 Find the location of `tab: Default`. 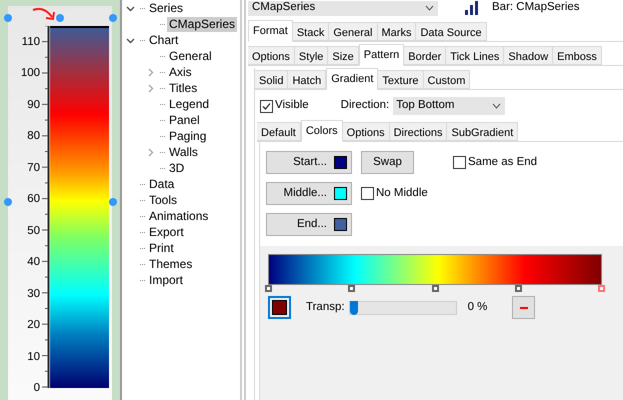

tab: Default is located at coordinates (279, 131).